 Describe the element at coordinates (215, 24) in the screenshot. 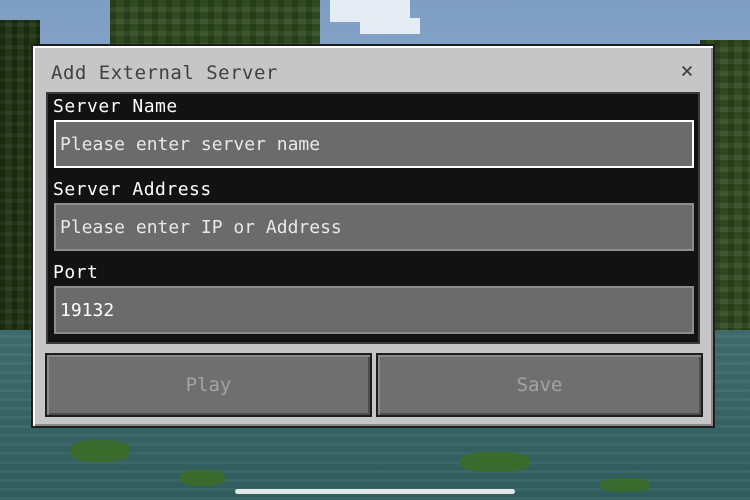

I see `tree-foliage` at that location.